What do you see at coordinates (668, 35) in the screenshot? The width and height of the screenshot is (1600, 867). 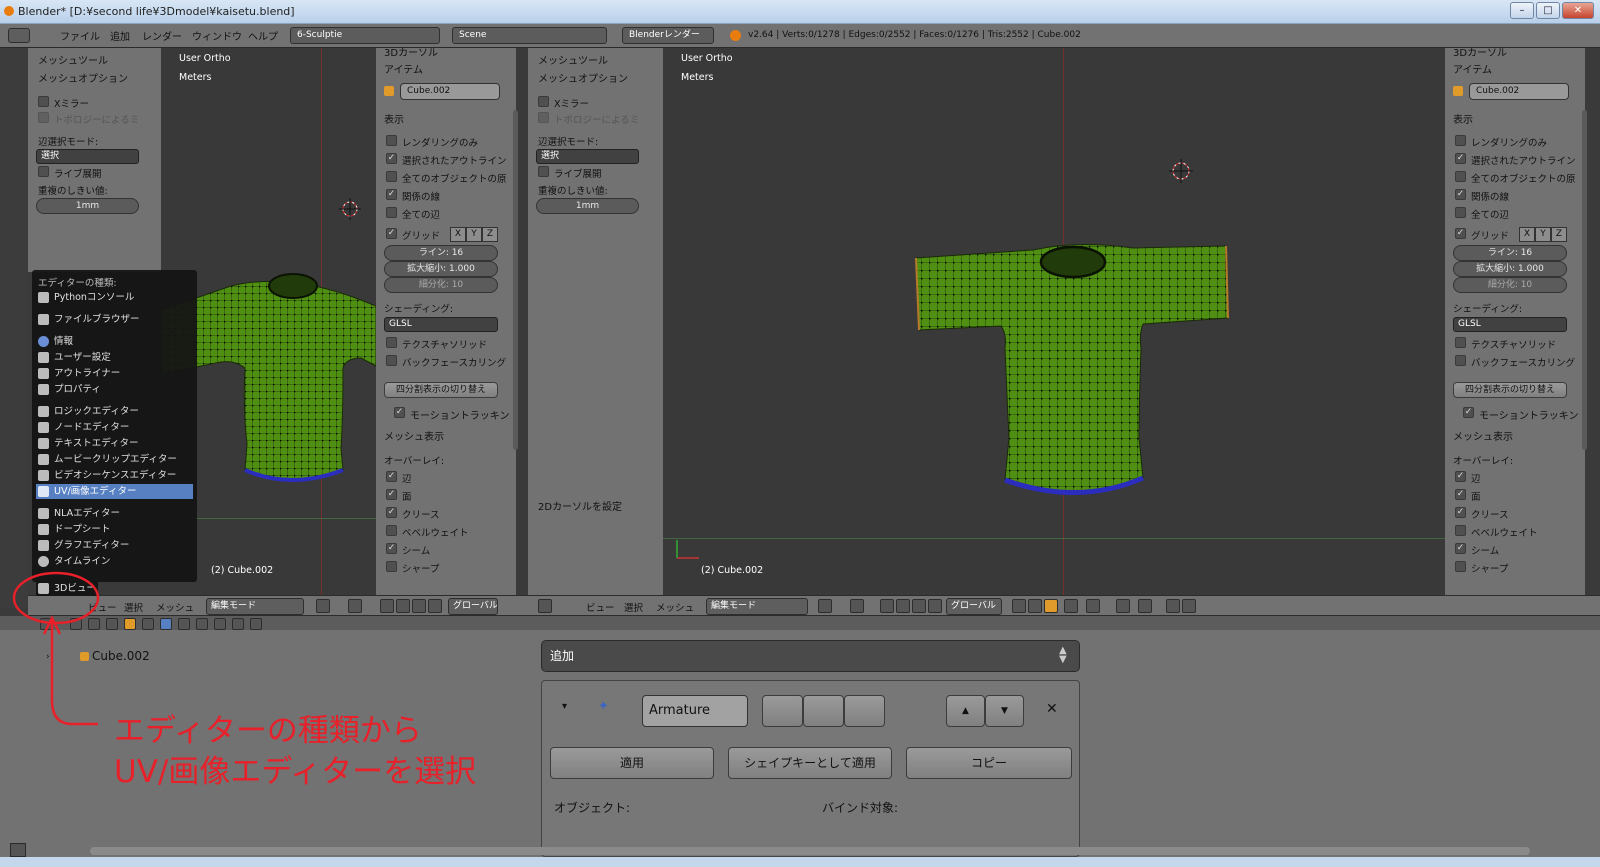 I see `render-engine-dropdown: Blenderレンダー` at bounding box center [668, 35].